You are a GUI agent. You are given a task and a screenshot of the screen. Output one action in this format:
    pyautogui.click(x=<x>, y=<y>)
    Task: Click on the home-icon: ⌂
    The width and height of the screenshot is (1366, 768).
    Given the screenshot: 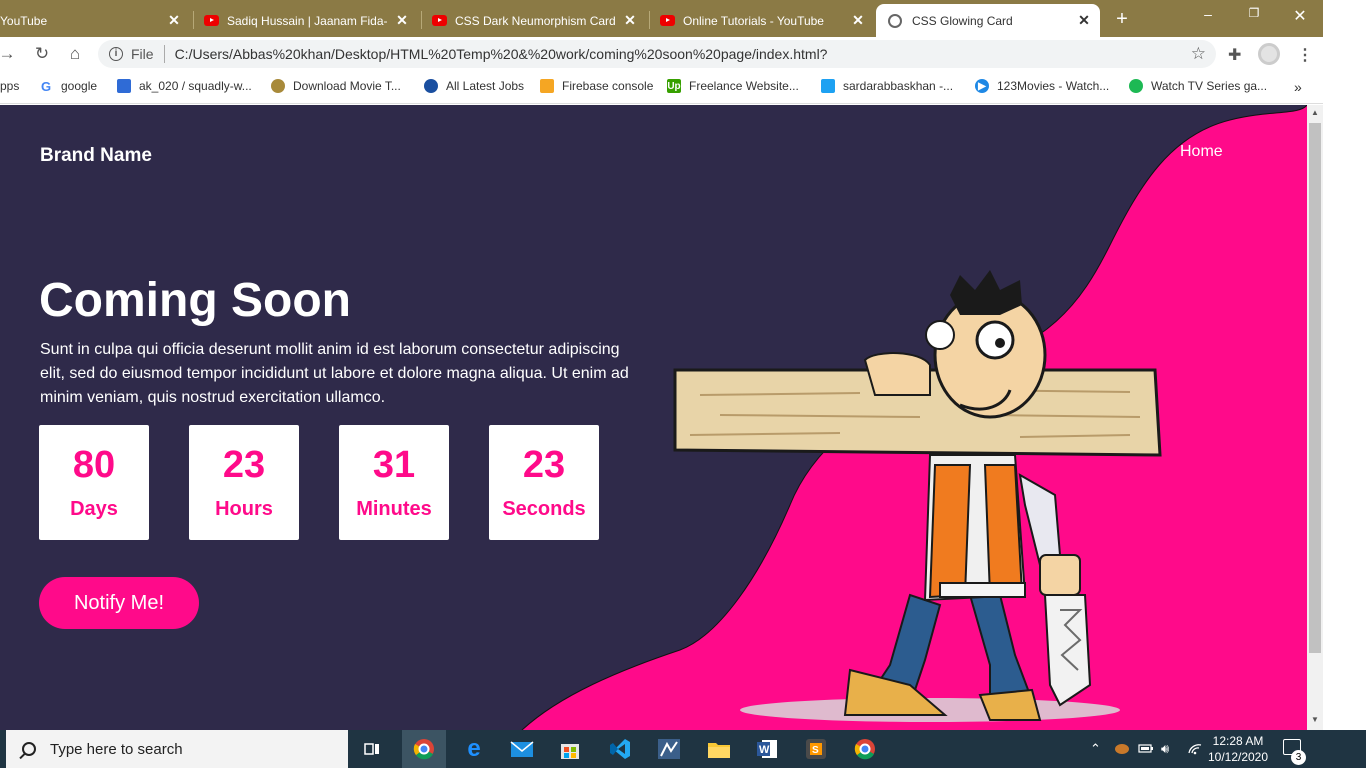 What is the action you would take?
    pyautogui.click(x=75, y=54)
    